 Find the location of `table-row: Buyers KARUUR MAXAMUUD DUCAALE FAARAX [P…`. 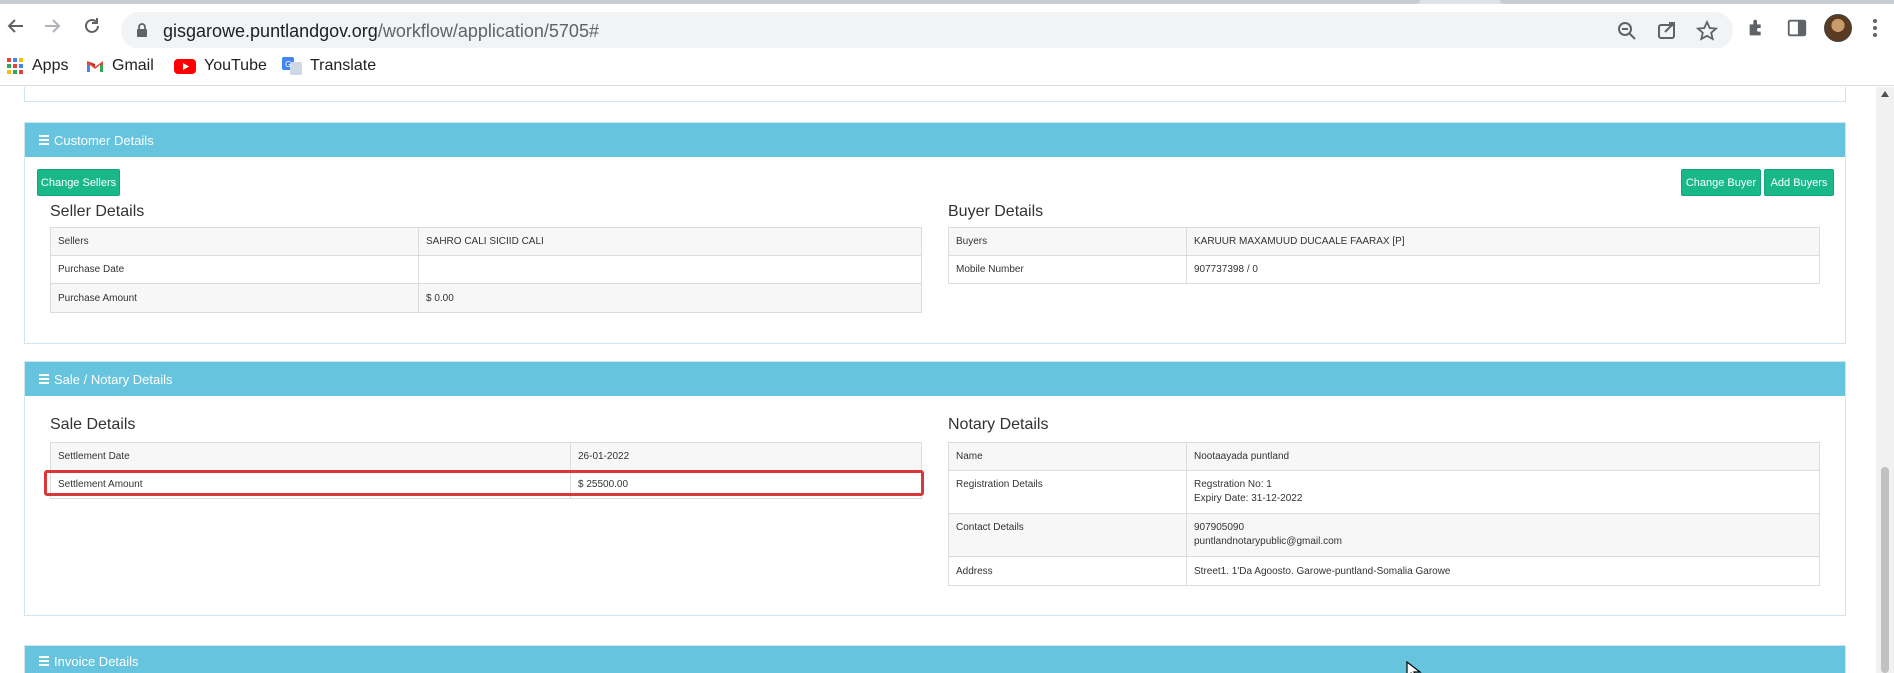

table-row: Buyers KARUUR MAXAMUUD DUCAALE FAARAX [P… is located at coordinates (1384, 241).